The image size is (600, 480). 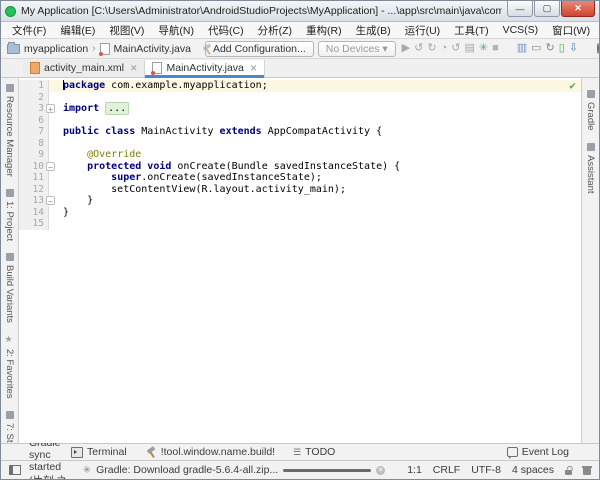 I want to click on device-file-explorer-icon: ▥, so click(x=522, y=48).